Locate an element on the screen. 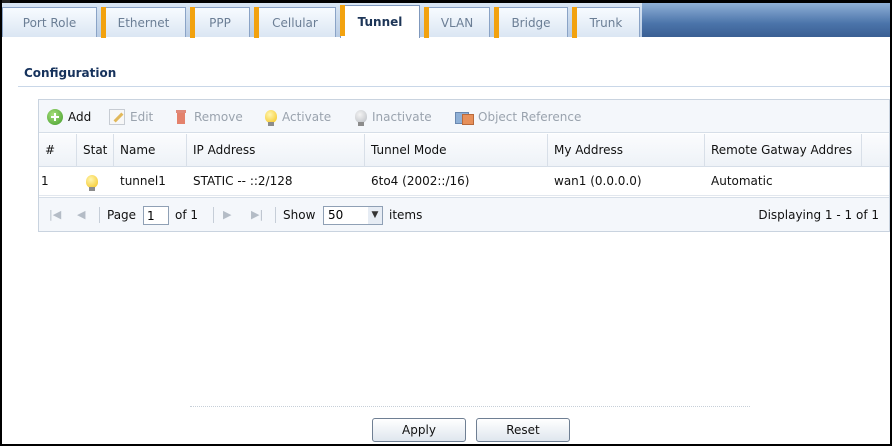 The width and height of the screenshot is (892, 446). edit-label: Edit is located at coordinates (142, 117).